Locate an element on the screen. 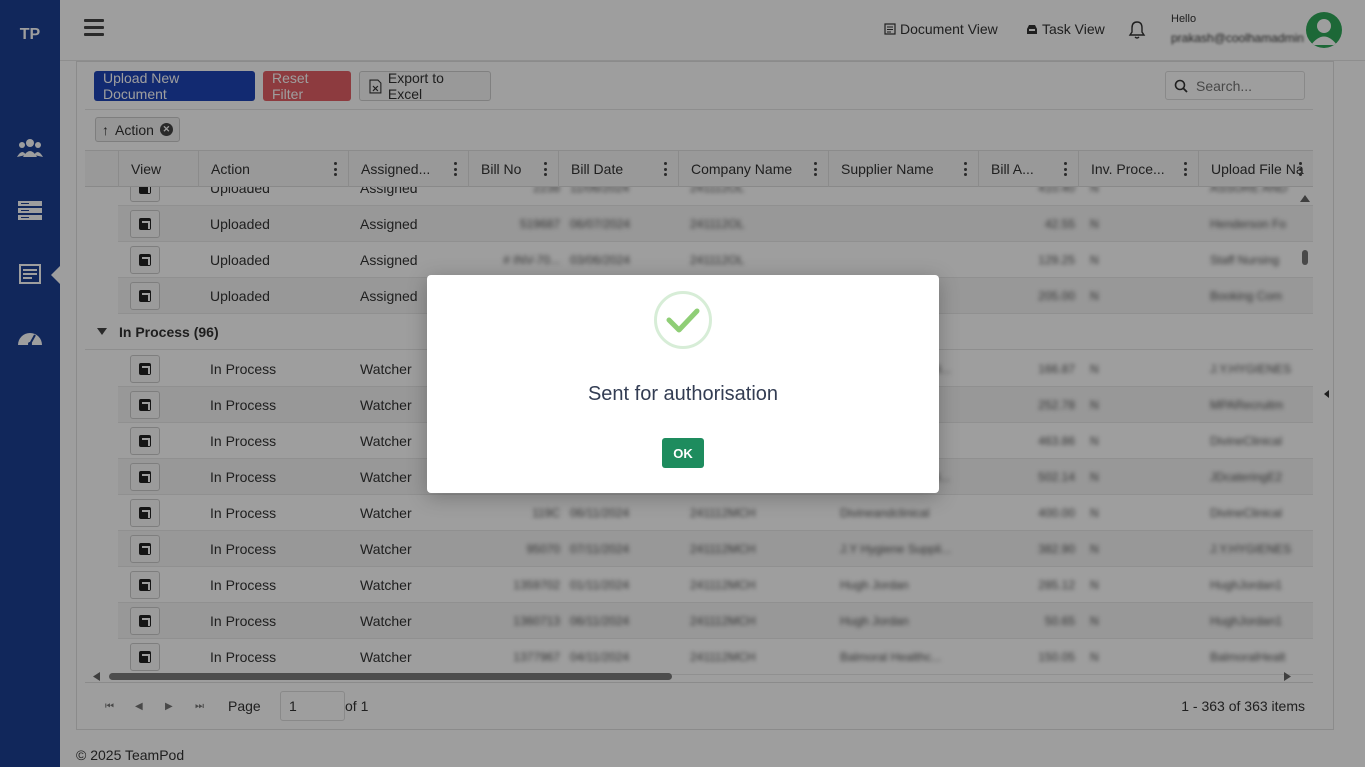 This screenshot has height=767, width=1365. success-dialog: Sent for authorisation OK is located at coordinates (683, 384).